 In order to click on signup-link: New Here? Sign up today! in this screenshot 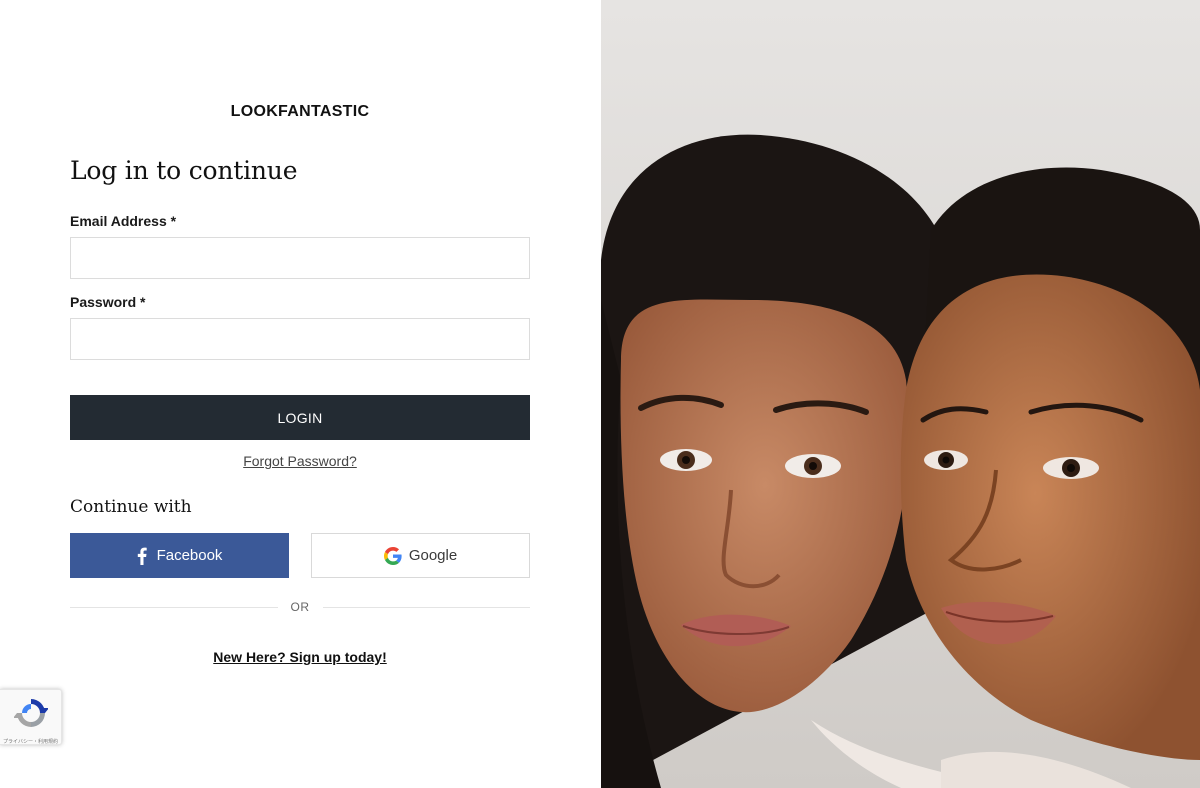, I will do `click(299, 657)`.